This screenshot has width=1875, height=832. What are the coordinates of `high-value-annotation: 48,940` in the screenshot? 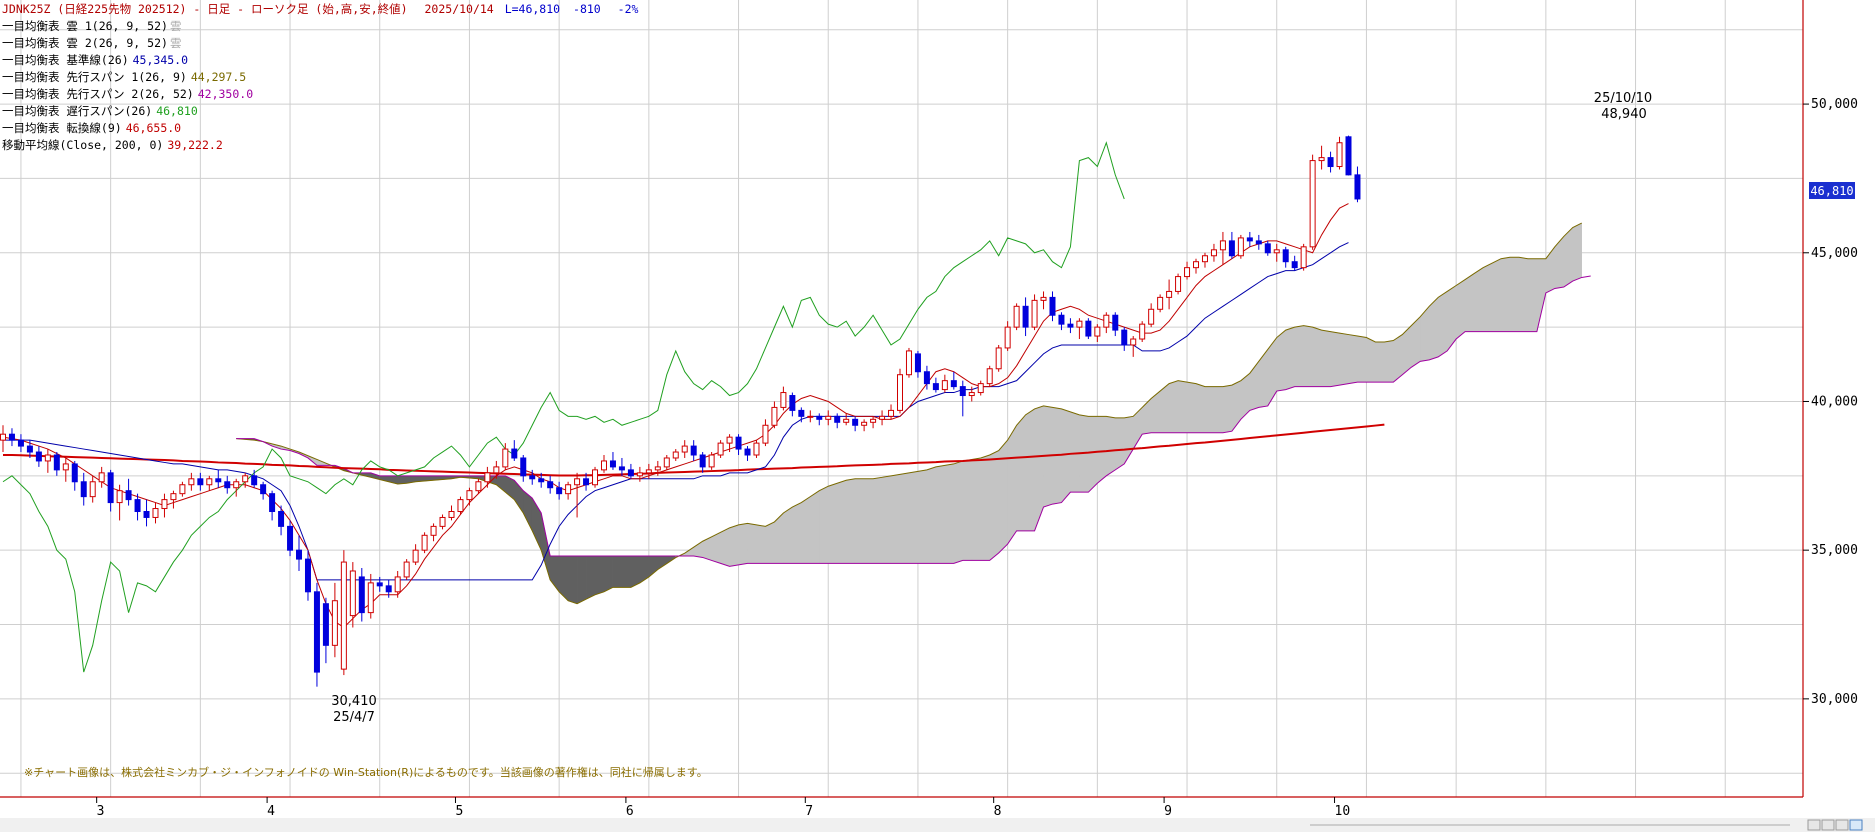 It's located at (1624, 114).